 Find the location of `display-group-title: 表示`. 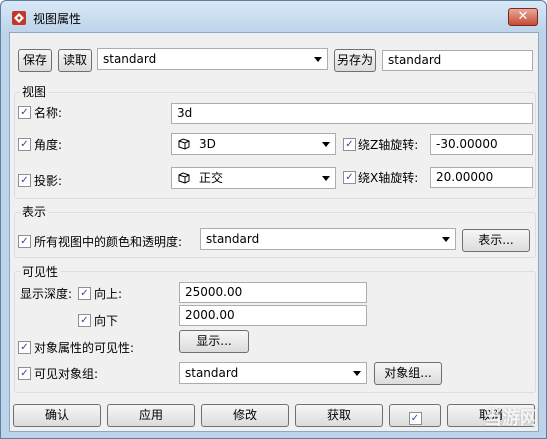

display-group-title: 表示 is located at coordinates (34, 212).